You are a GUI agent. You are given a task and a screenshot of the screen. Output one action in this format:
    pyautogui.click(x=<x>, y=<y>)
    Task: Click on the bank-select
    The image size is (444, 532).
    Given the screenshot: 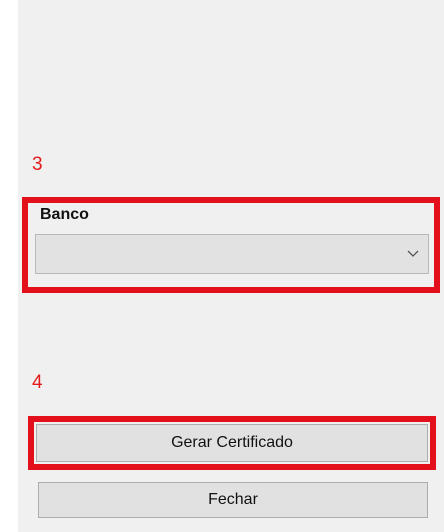 What is the action you would take?
    pyautogui.click(x=232, y=254)
    